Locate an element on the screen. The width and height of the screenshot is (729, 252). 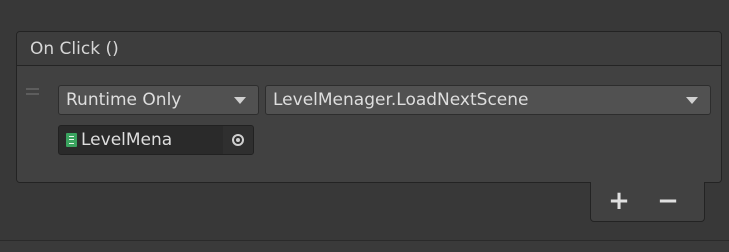
call-mode-dropdown: Runtime Only is located at coordinates (158, 100).